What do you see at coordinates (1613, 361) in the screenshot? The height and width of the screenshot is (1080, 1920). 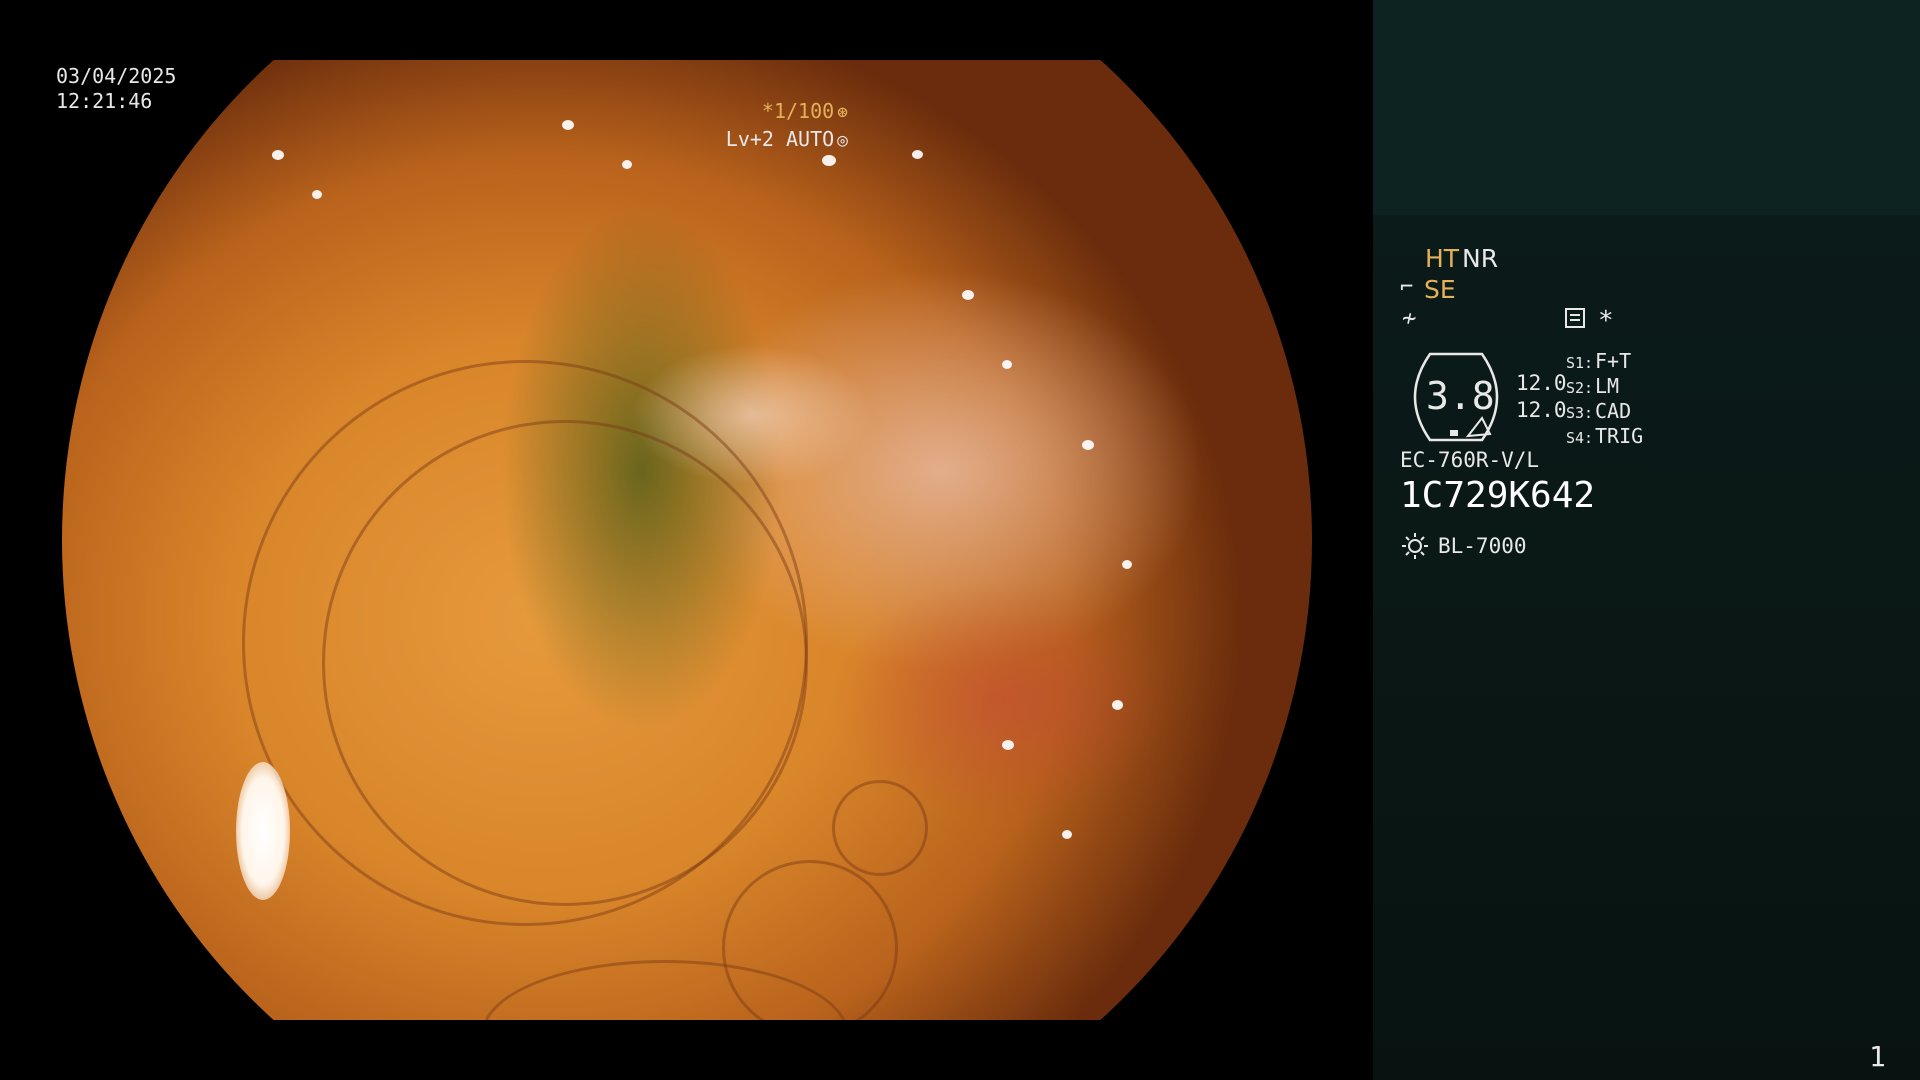 I see `switch-value-1: F+T` at bounding box center [1613, 361].